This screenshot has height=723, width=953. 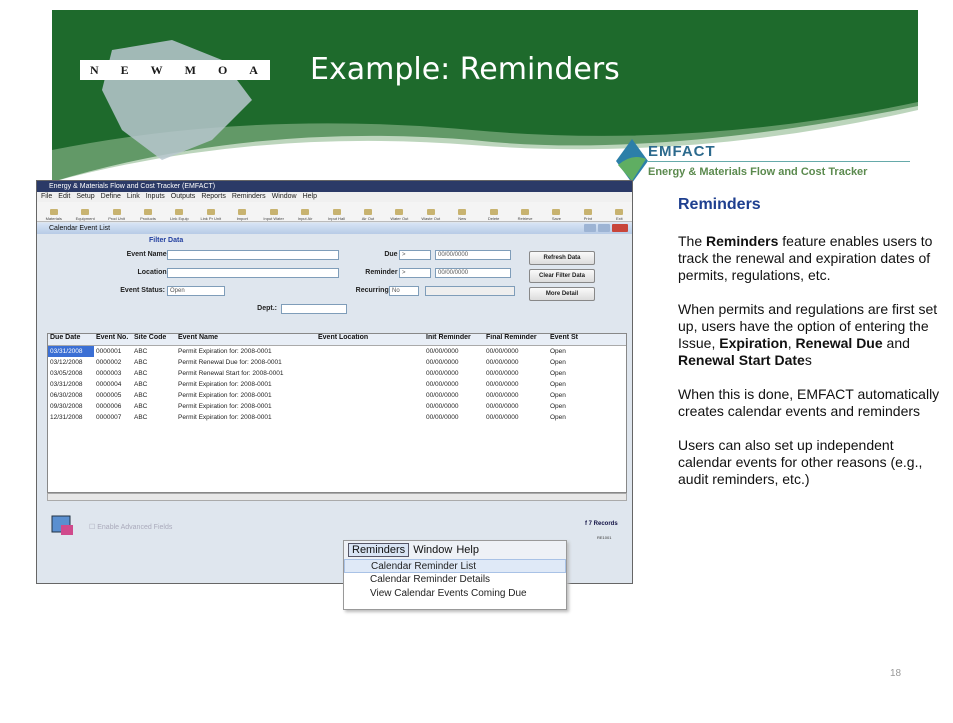 What do you see at coordinates (404, 291) in the screenshot?
I see `recurring-select: No` at bounding box center [404, 291].